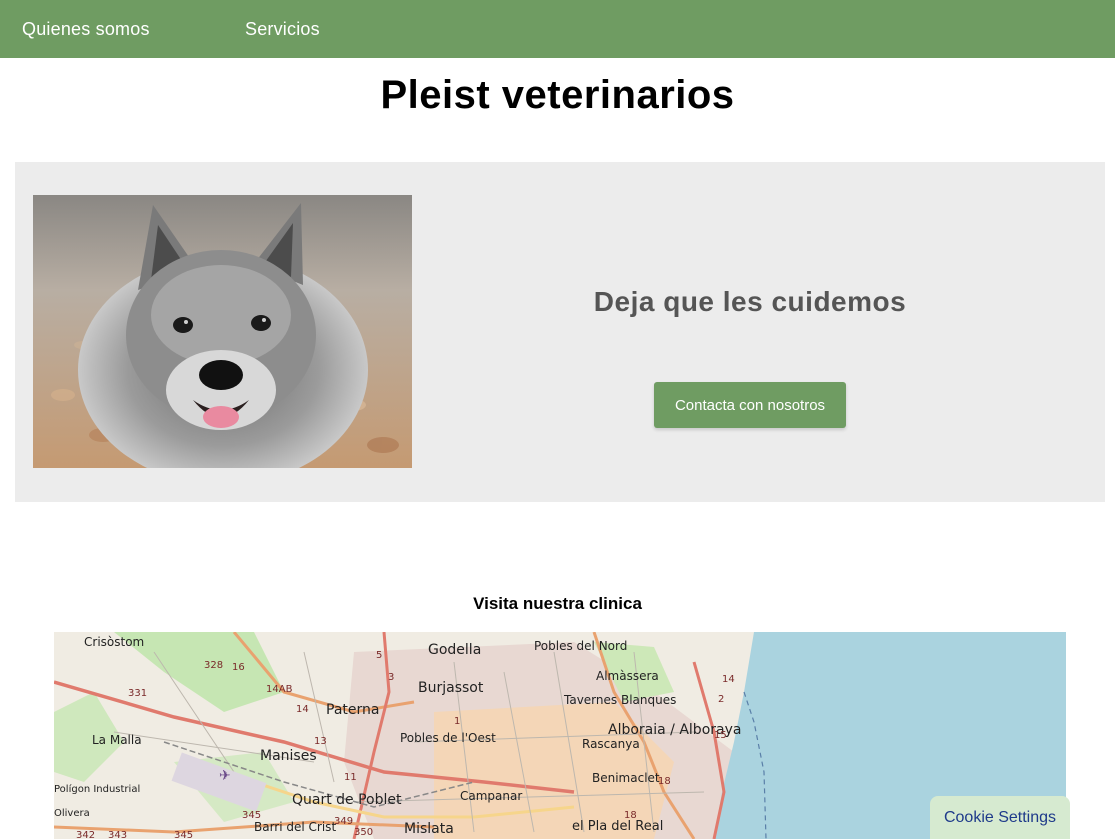 The height and width of the screenshot is (839, 1115). I want to click on map-label-paterna: Paterna, so click(352, 710).